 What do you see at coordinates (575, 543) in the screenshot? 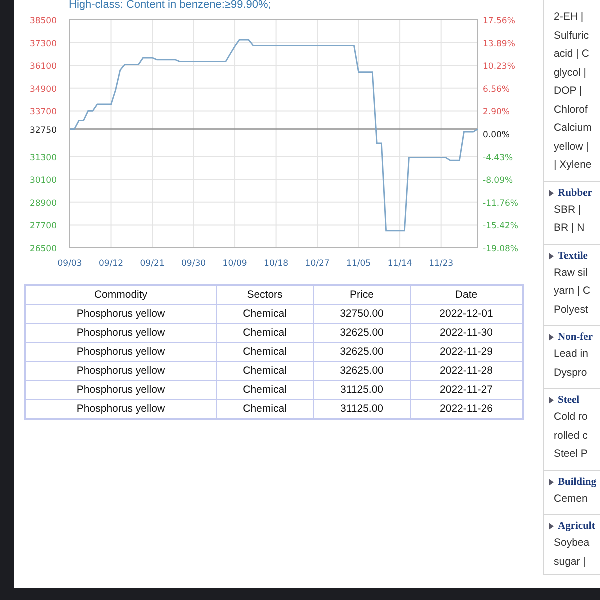
I see `commodity-link: Soybea` at bounding box center [575, 543].